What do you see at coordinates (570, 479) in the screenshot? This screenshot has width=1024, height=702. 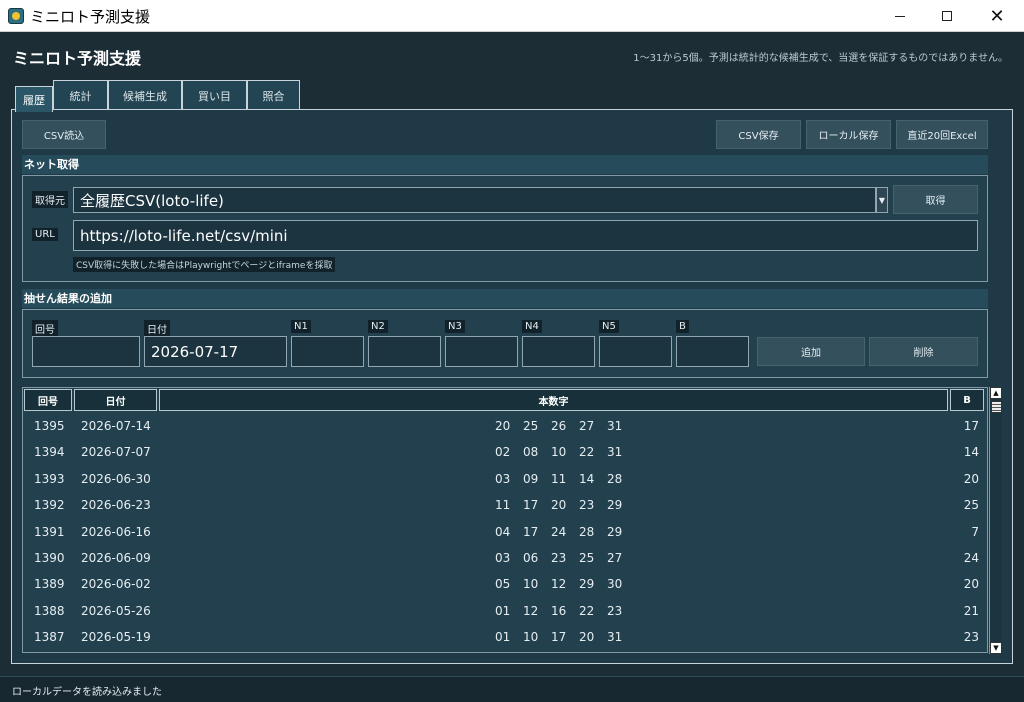 I see `cell-numbers: 03 09 11 14 28` at bounding box center [570, 479].